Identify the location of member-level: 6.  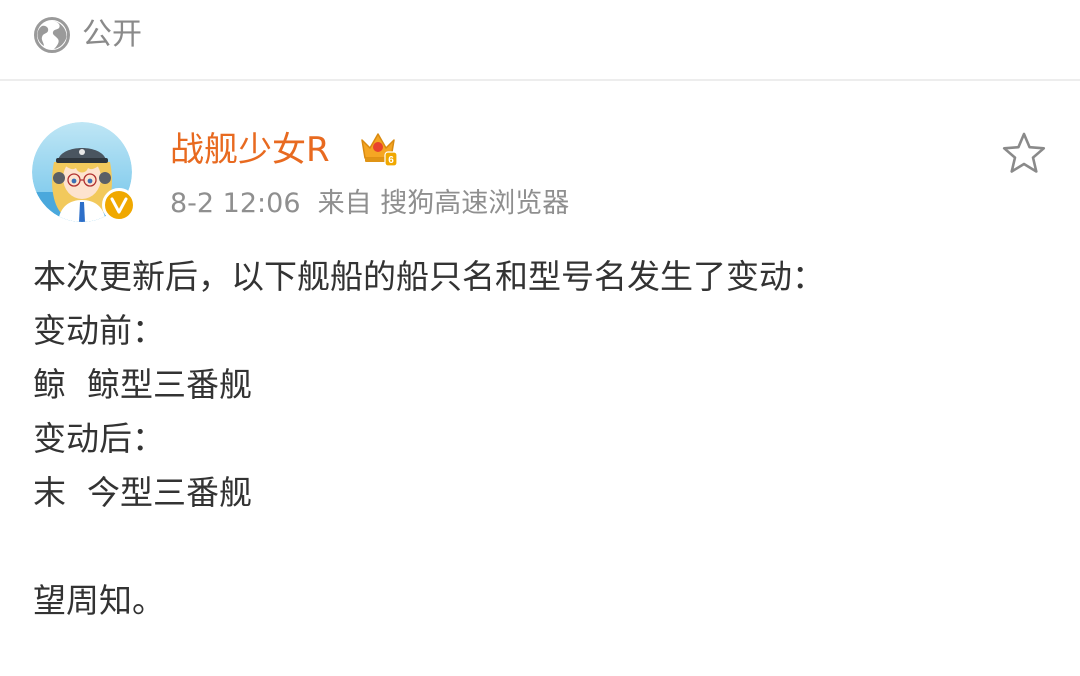
(391, 160).